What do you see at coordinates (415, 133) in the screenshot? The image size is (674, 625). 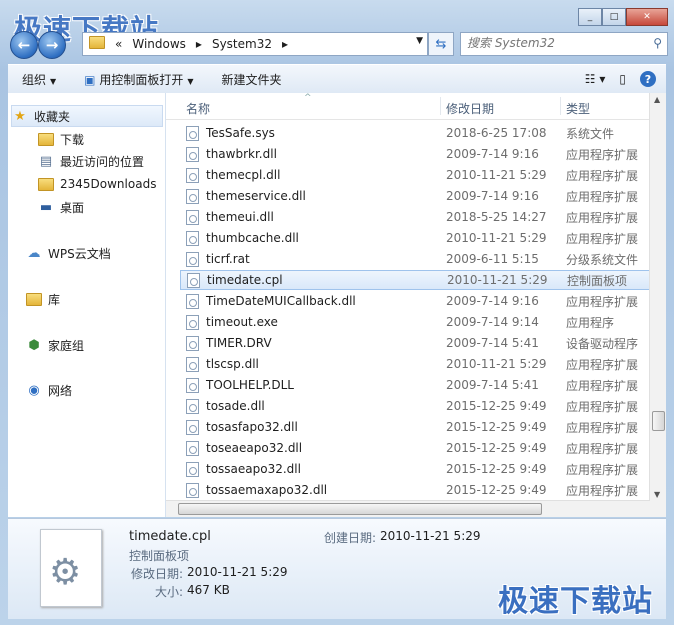 I see `file-row: TesSafe.sys 2018-6-25 17:08 系统文件` at bounding box center [415, 133].